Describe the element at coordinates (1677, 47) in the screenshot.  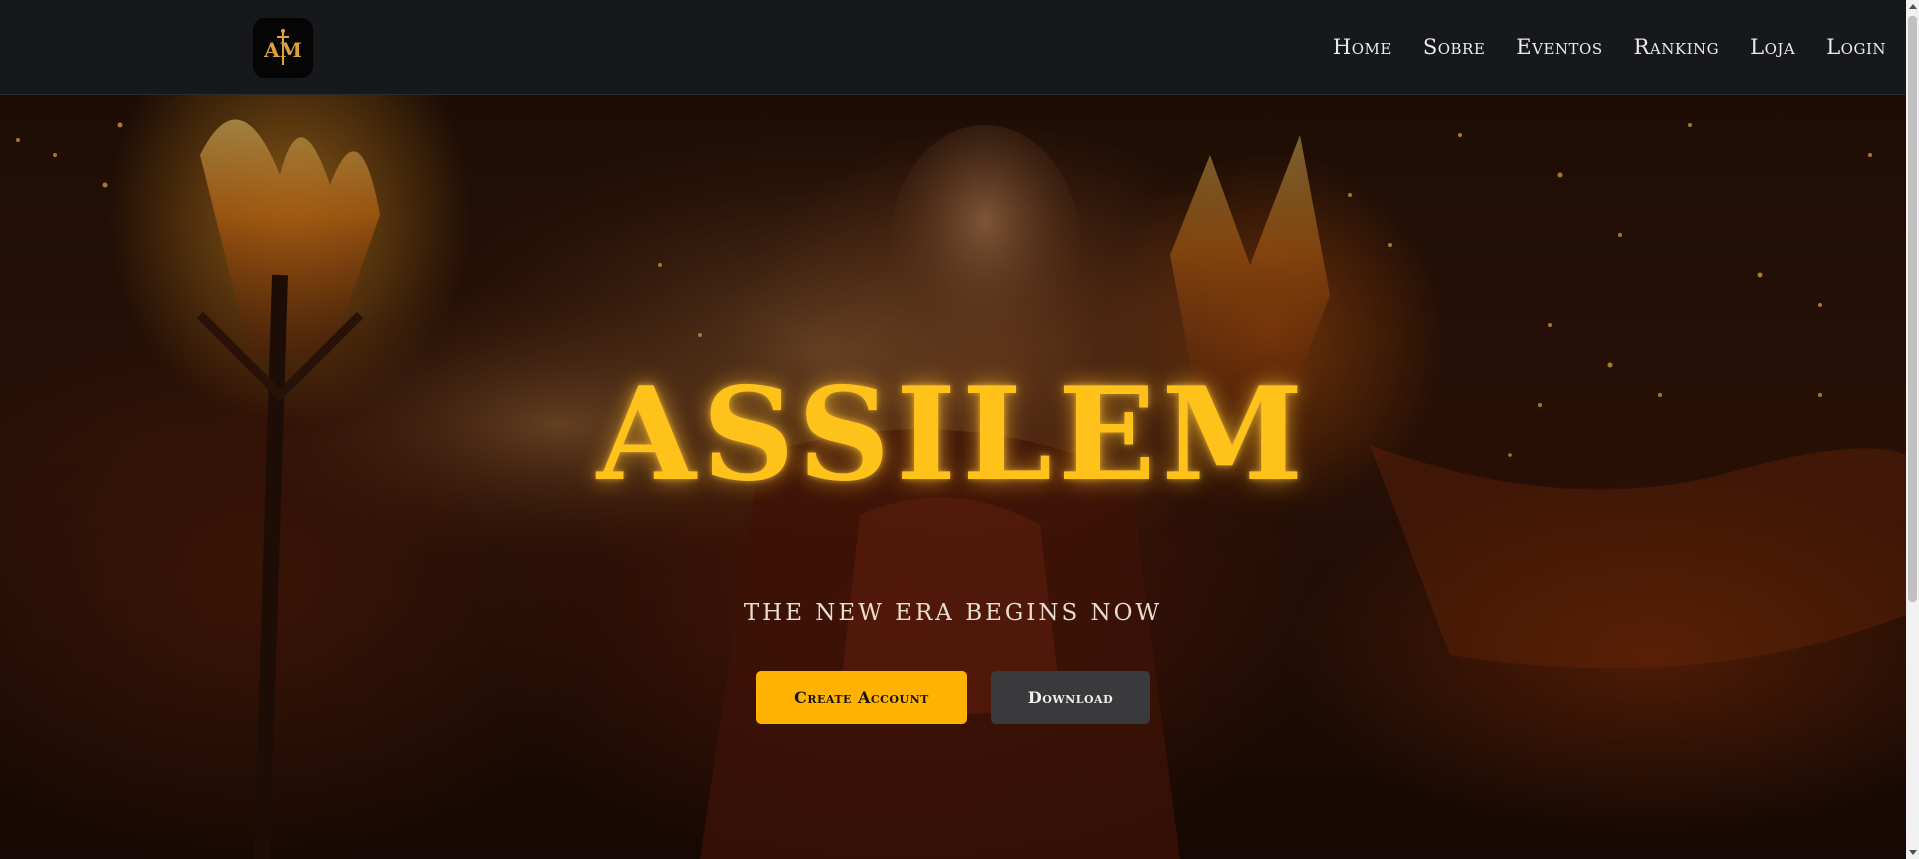
I see `nav-ranking: Ranking` at that location.